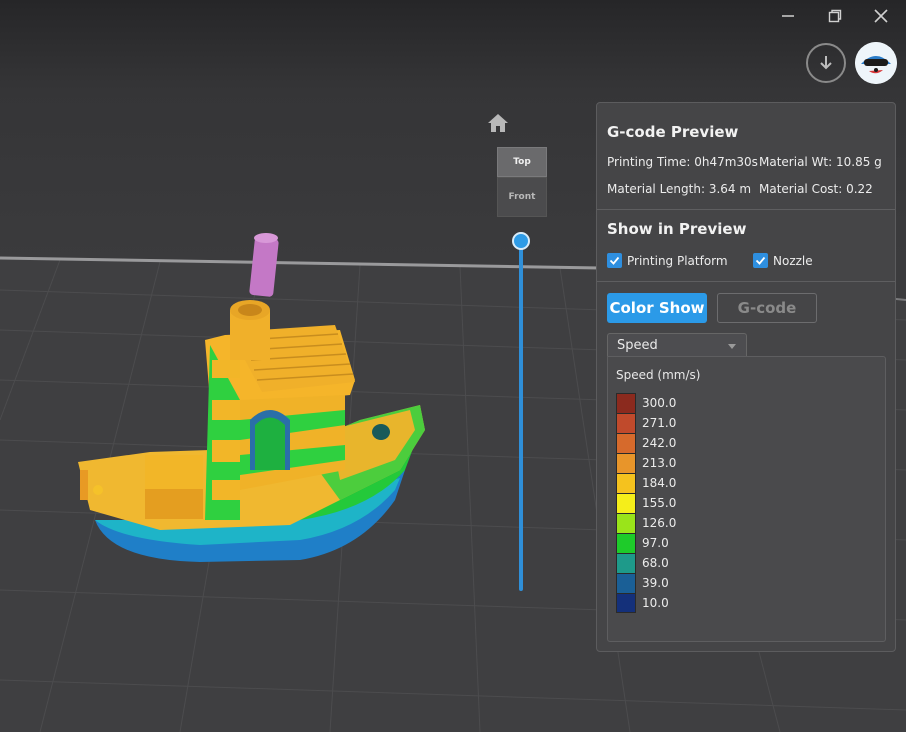  I want to click on nozzle-label: Nozzle, so click(793, 260).